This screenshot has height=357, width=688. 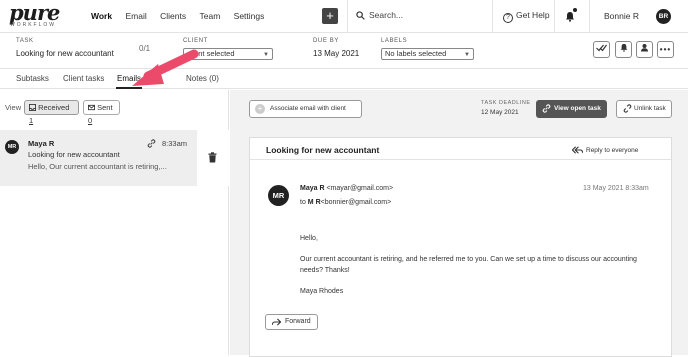 I want to click on deadline-label: TASK DEADLINE, so click(x=506, y=103).